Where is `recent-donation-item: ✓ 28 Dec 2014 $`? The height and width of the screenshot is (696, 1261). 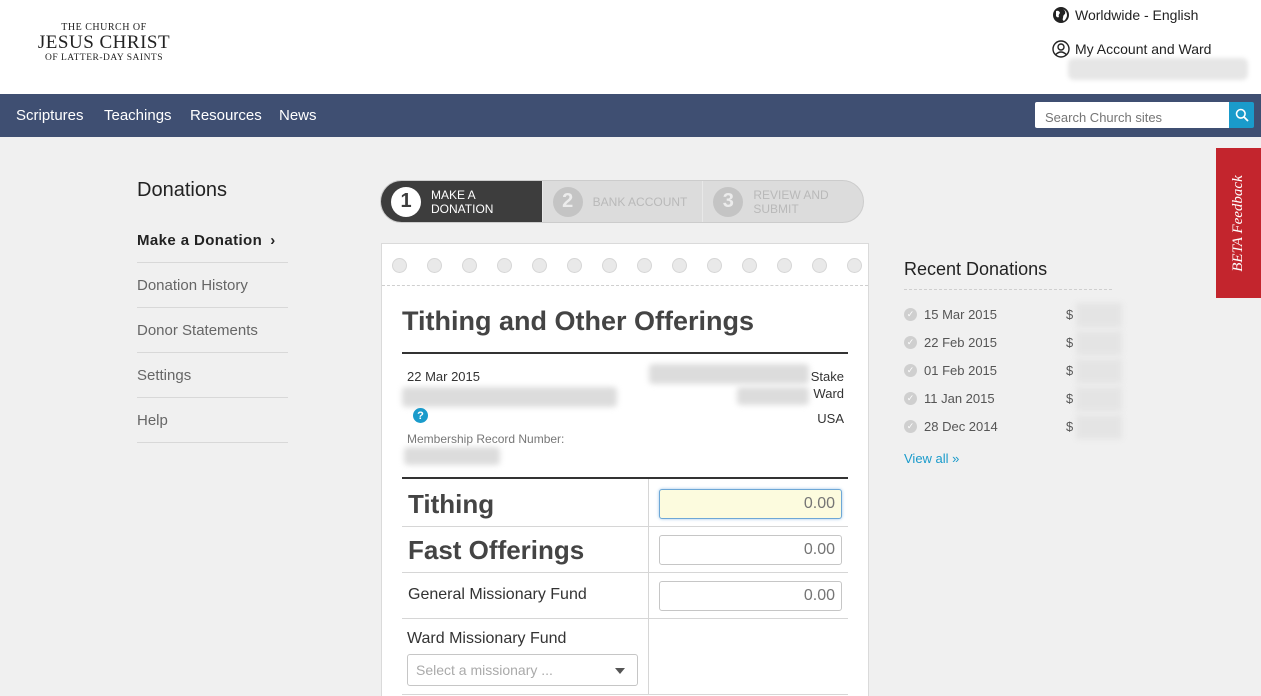
recent-donation-item: ✓ 28 Dec 2014 $ is located at coordinates (1013, 427).